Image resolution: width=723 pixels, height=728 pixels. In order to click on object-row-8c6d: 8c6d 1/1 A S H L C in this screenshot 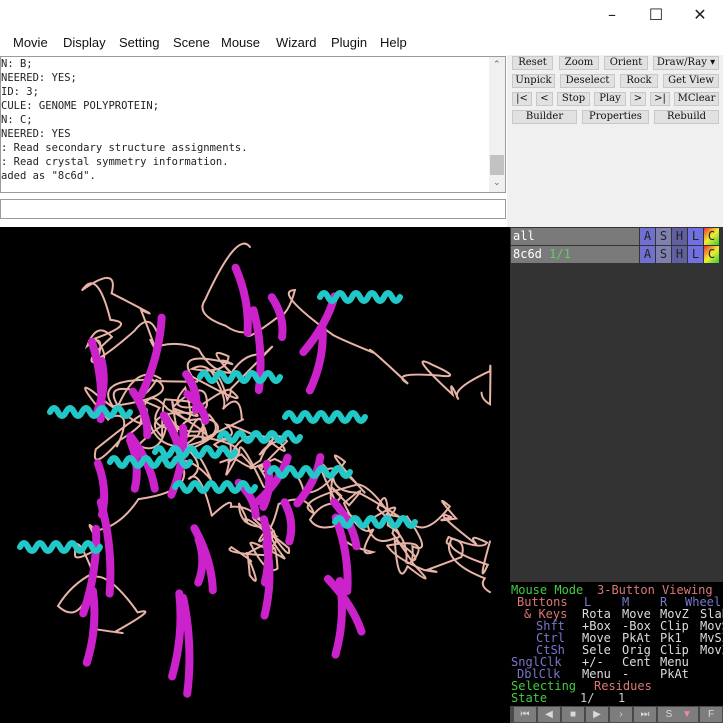, I will do `click(617, 254)`.